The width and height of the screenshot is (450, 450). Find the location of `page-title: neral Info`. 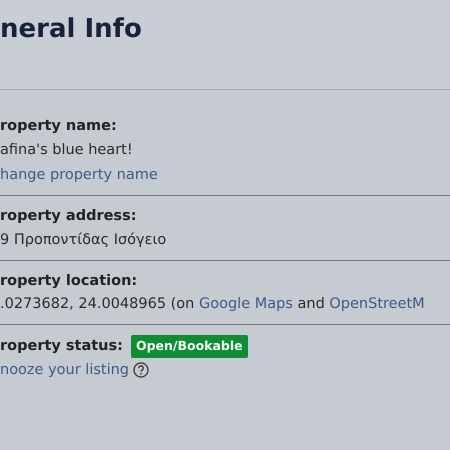

page-title: neral Info is located at coordinates (71, 30).